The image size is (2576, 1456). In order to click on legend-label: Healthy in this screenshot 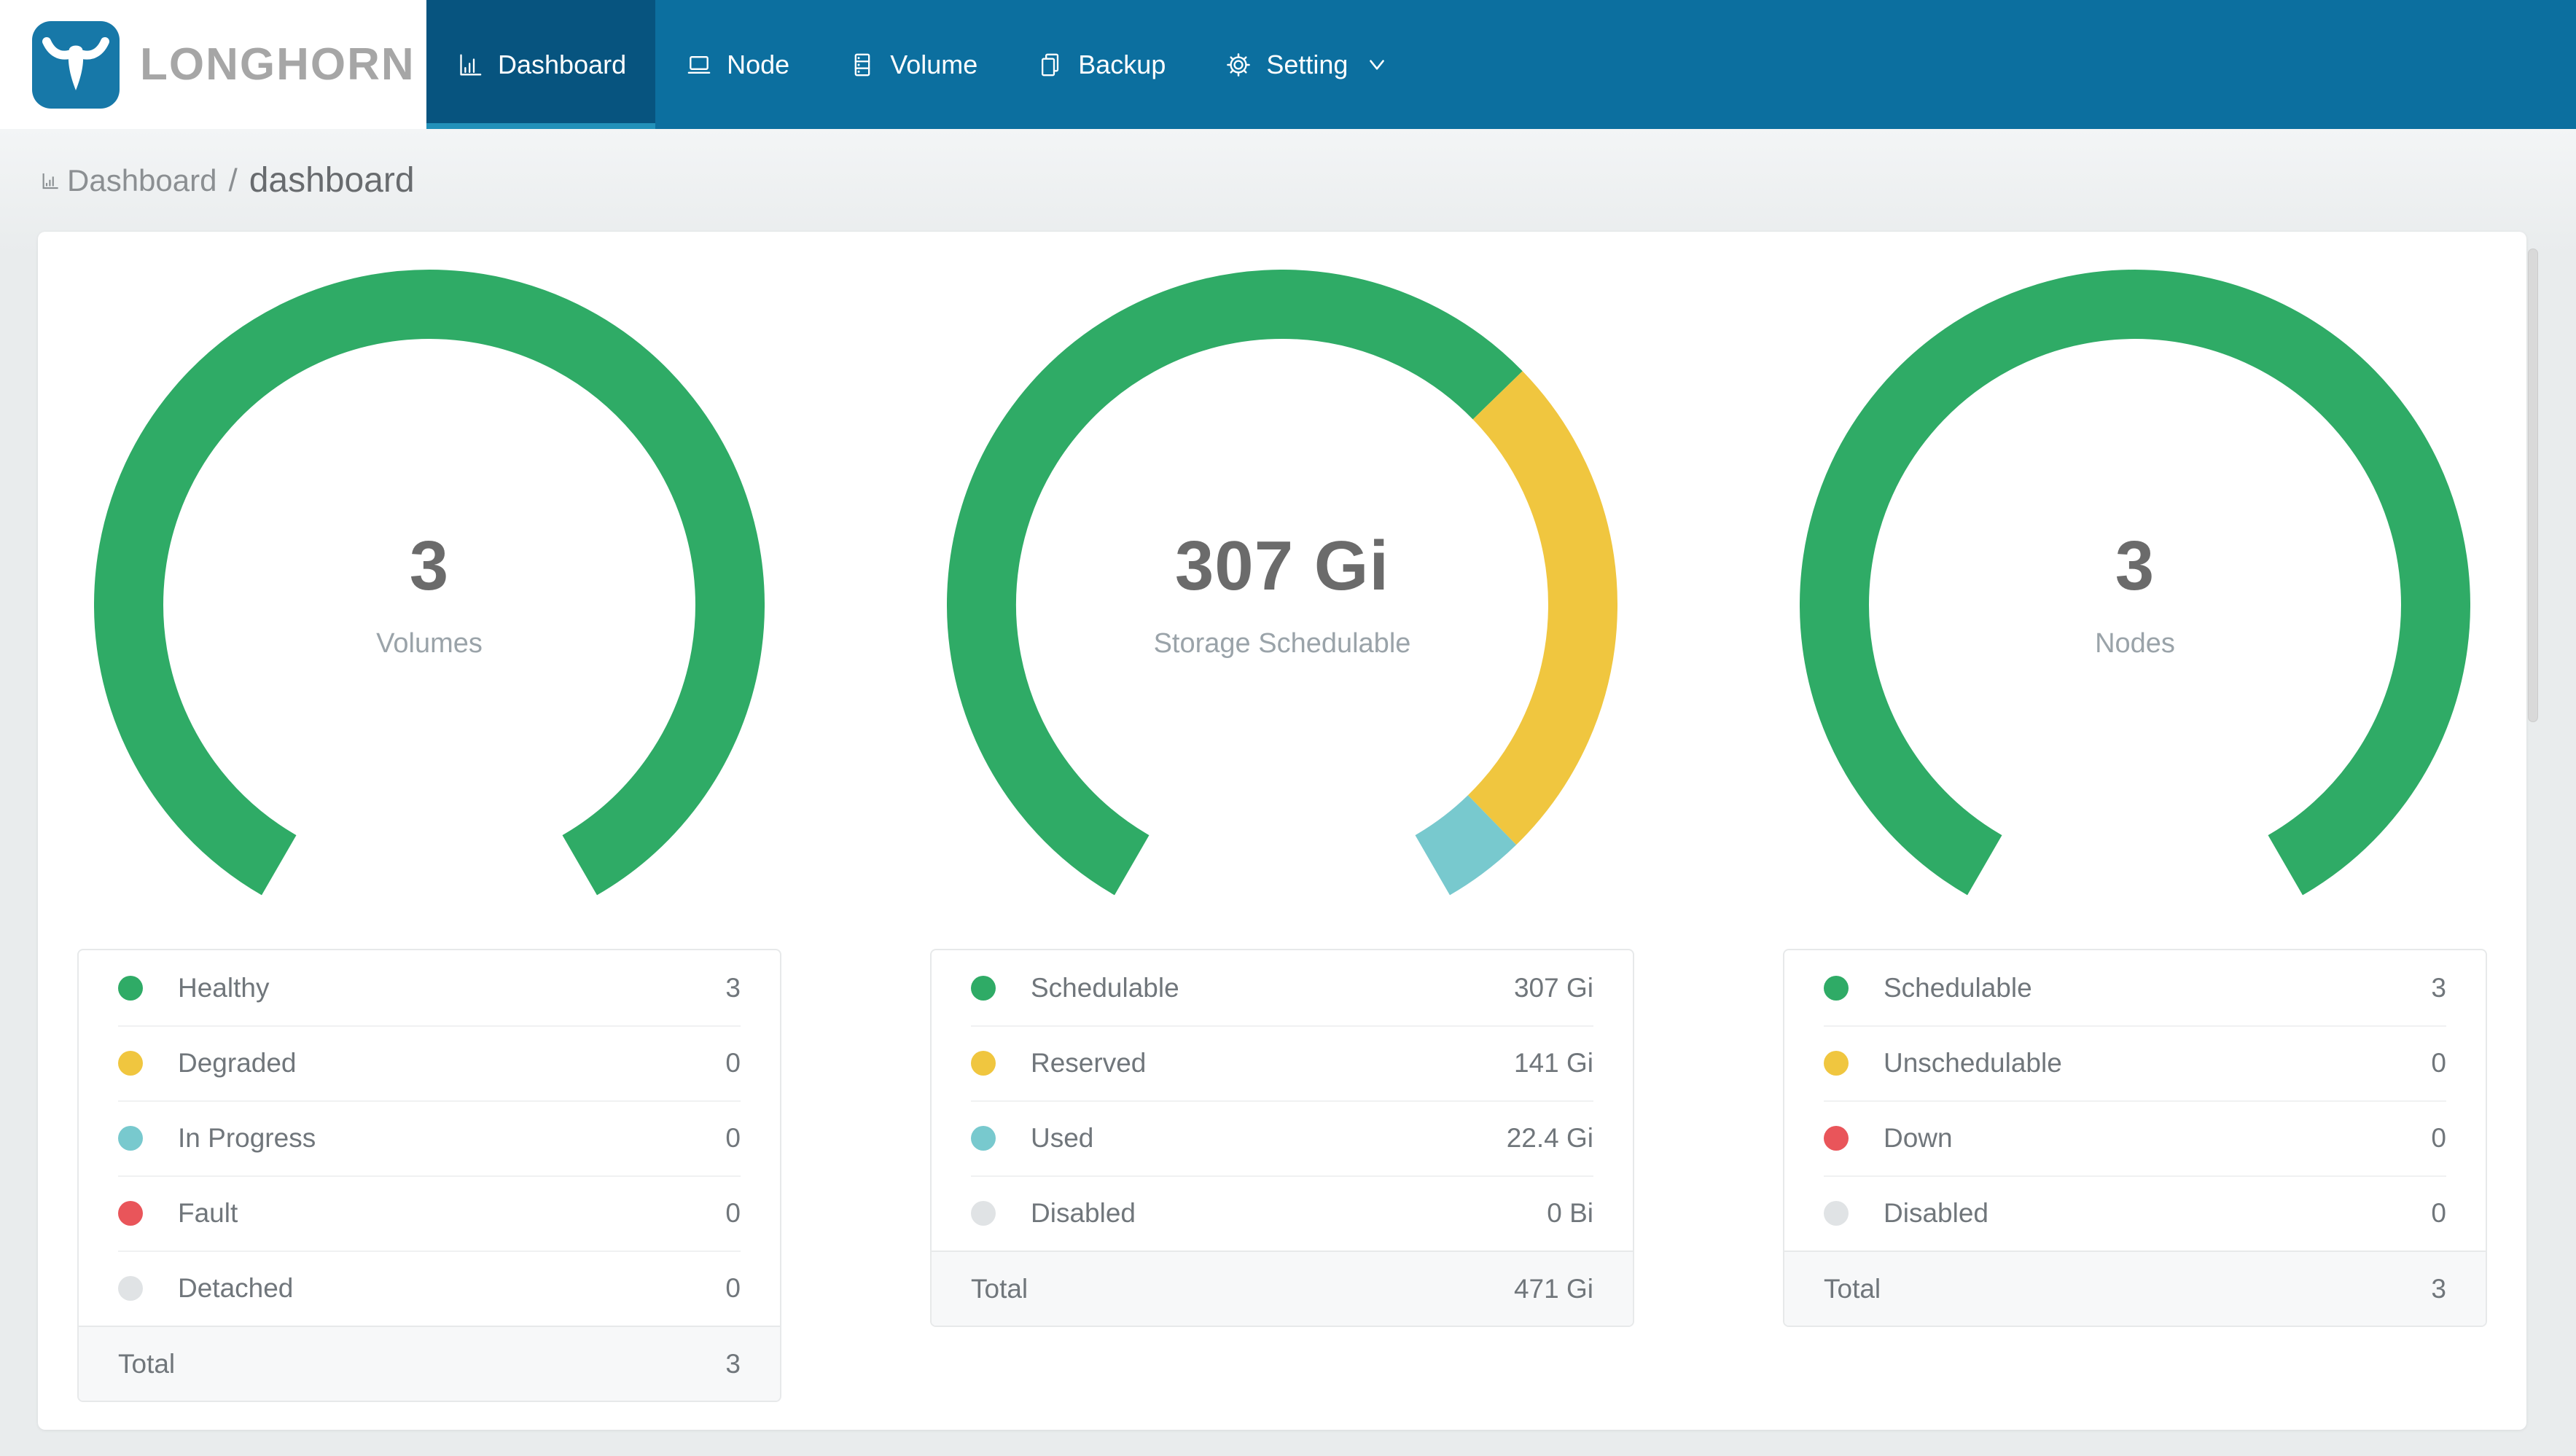, I will do `click(224, 987)`.